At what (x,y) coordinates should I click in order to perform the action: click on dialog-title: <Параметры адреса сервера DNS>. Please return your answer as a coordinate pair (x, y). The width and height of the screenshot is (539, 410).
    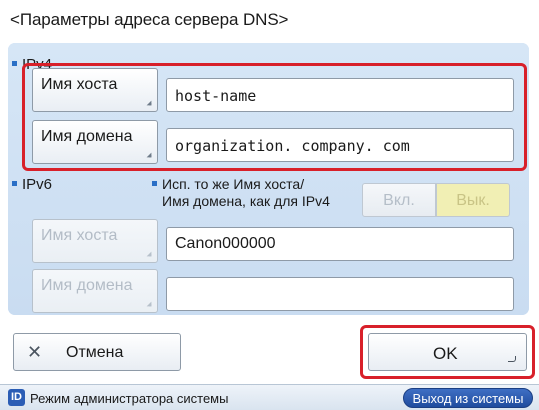
    Looking at the image, I should click on (149, 19).